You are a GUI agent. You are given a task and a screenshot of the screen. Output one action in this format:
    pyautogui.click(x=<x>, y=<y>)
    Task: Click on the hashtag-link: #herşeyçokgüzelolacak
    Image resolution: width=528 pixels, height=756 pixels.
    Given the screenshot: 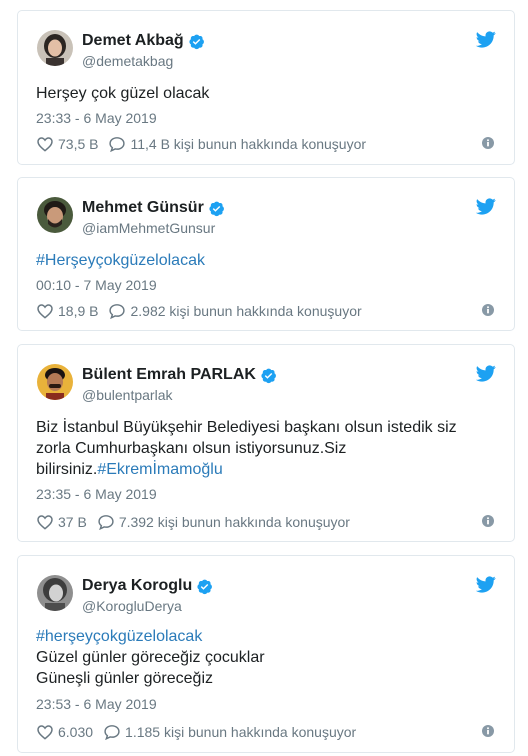 What is the action you would take?
    pyautogui.click(x=266, y=636)
    